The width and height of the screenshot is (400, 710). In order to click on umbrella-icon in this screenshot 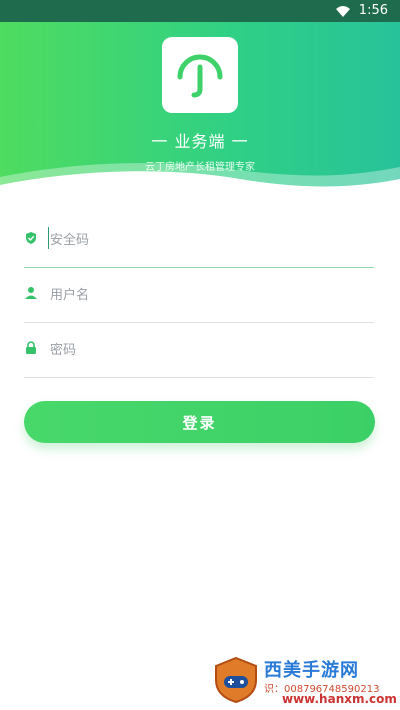, I will do `click(200, 76)`.